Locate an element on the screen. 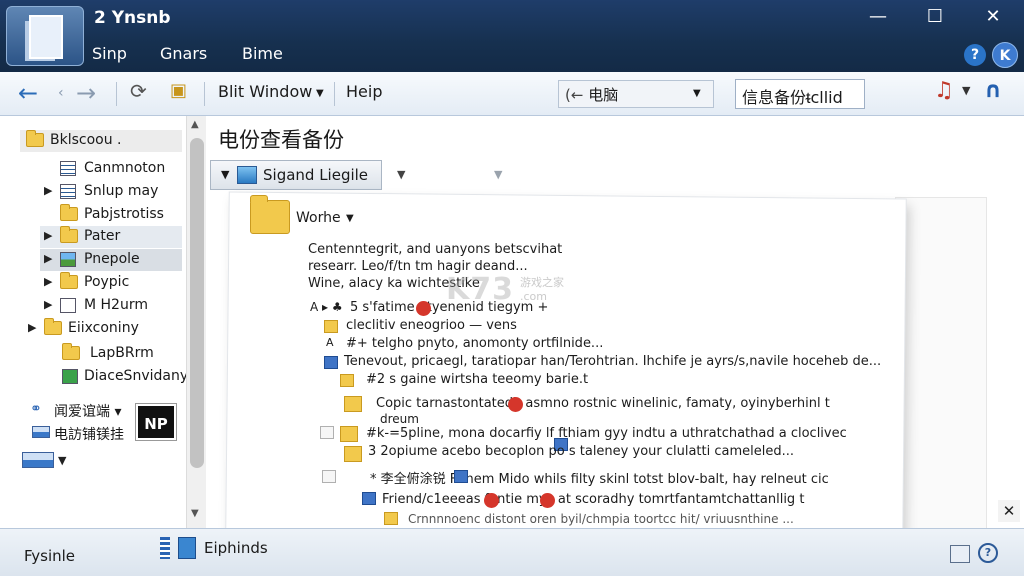 Image resolution: width=1024 pixels, height=576 pixels. close-pane-button: ✕ is located at coordinates (1009, 511).